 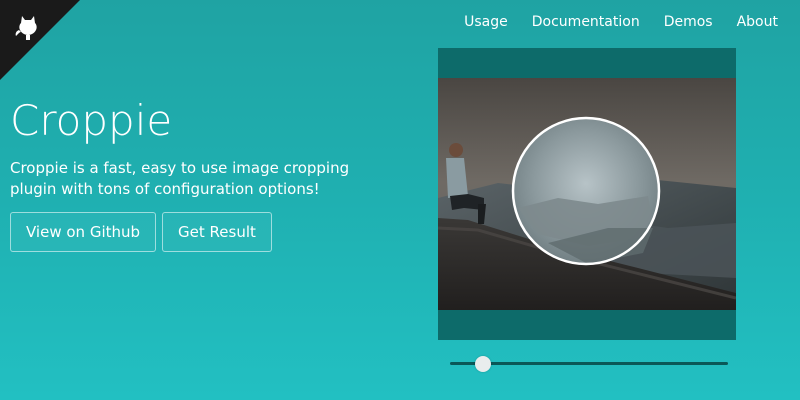 I want to click on get-result-button: Get Result, so click(x=217, y=232).